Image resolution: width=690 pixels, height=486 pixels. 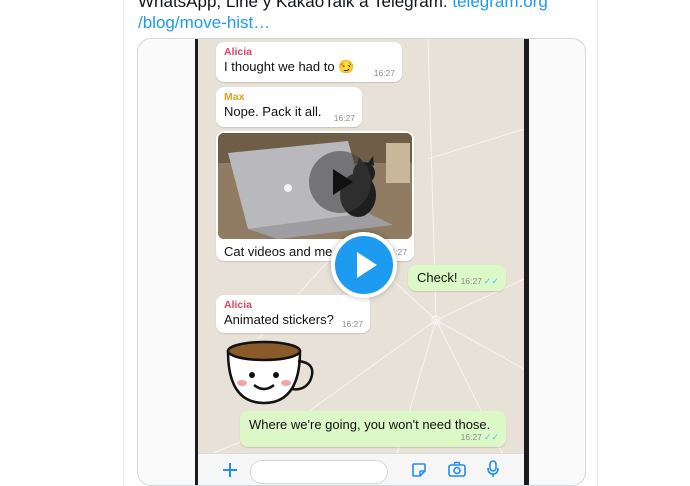 I want to click on message-max: Max Nope. Pack it all. 16:27, so click(x=289, y=107).